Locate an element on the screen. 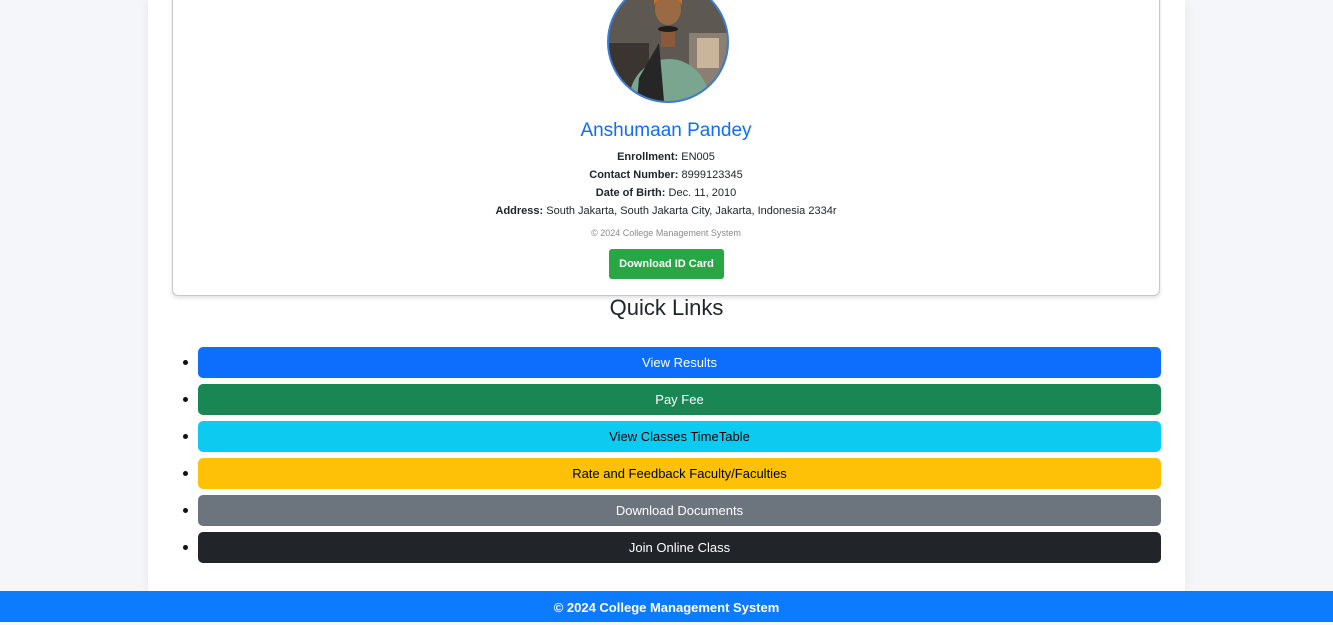  list-item: Pay Fee is located at coordinates (666, 399).